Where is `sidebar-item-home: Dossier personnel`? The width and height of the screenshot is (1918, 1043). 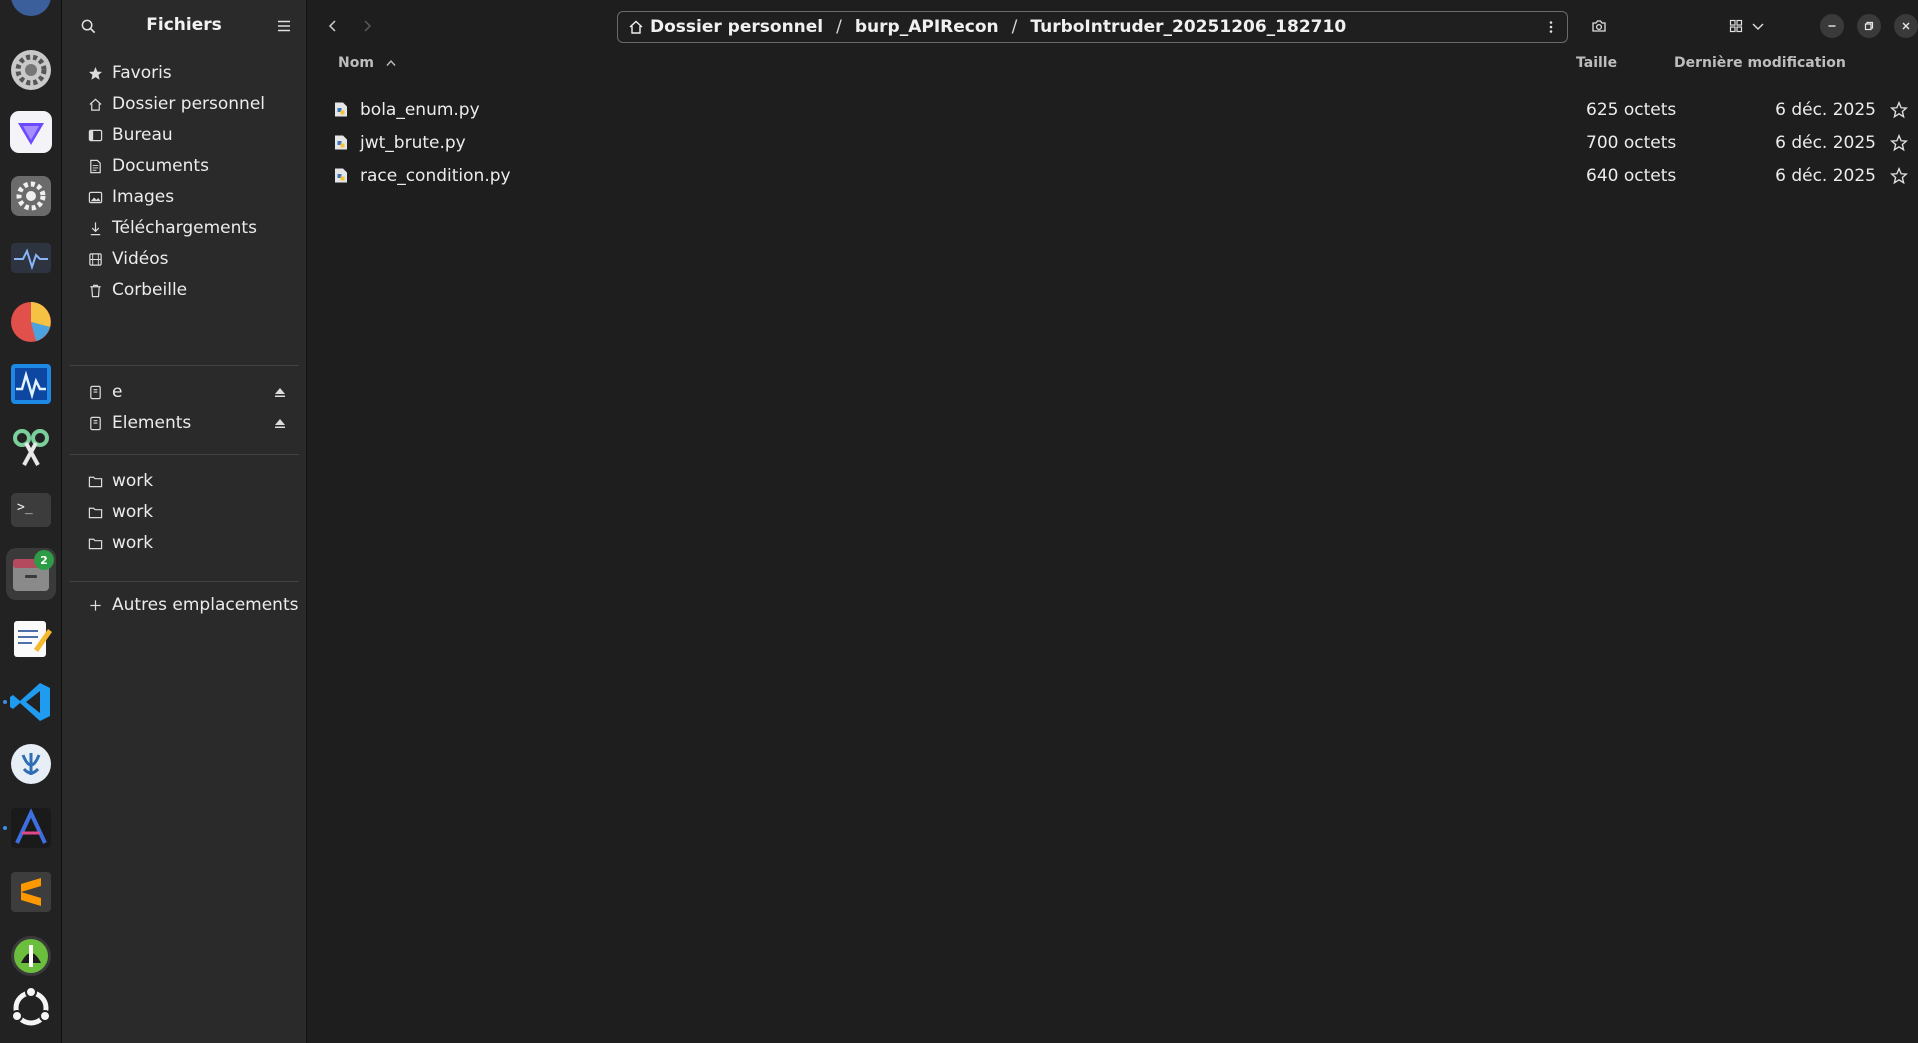
sidebar-item-home: Dossier personnel is located at coordinates (184, 104).